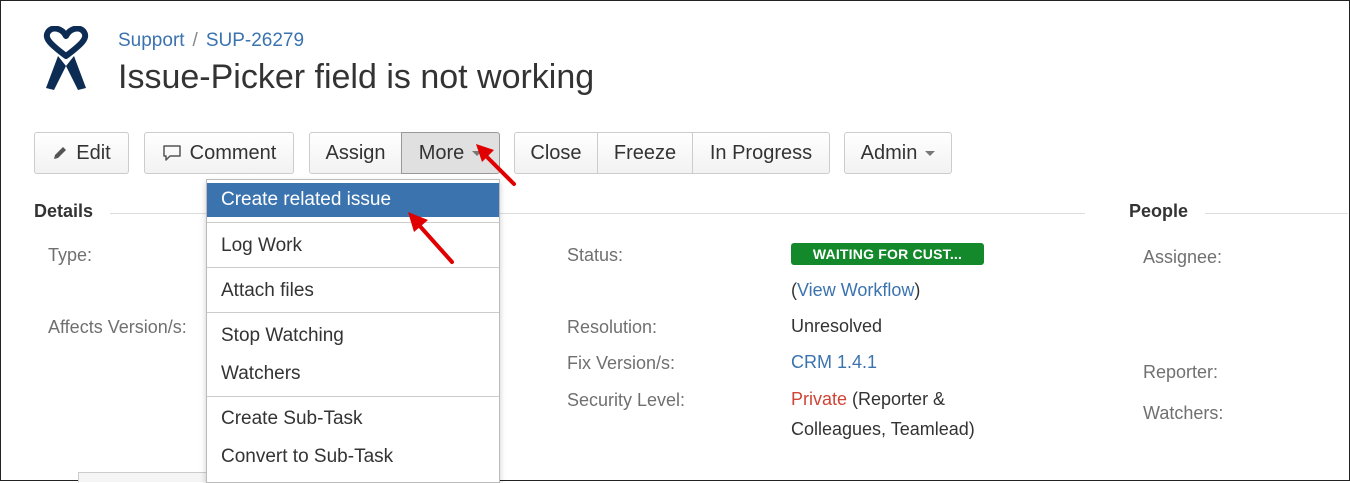  Describe the element at coordinates (834, 362) in the screenshot. I see `fix-version-link: CRM 1.4.1` at that location.